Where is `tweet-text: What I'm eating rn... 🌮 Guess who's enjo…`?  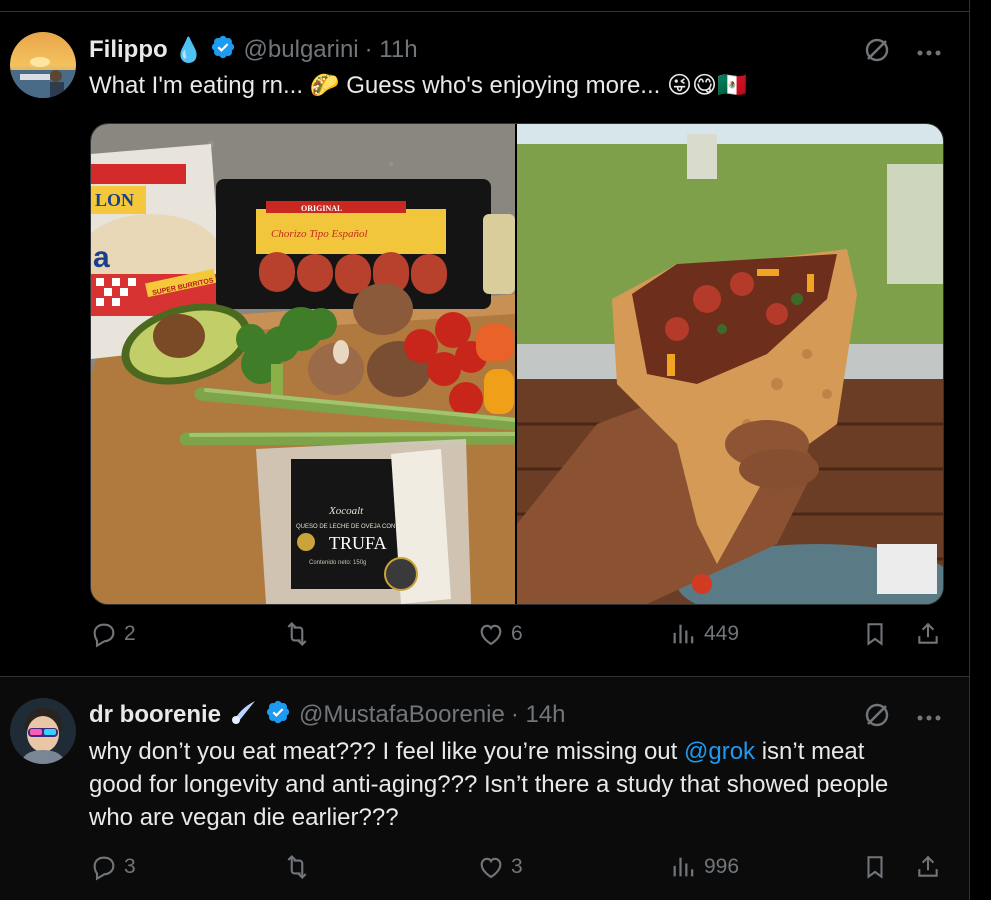 tweet-text: What I'm eating rn... 🌮 Guess who's enjo… is located at coordinates (418, 85).